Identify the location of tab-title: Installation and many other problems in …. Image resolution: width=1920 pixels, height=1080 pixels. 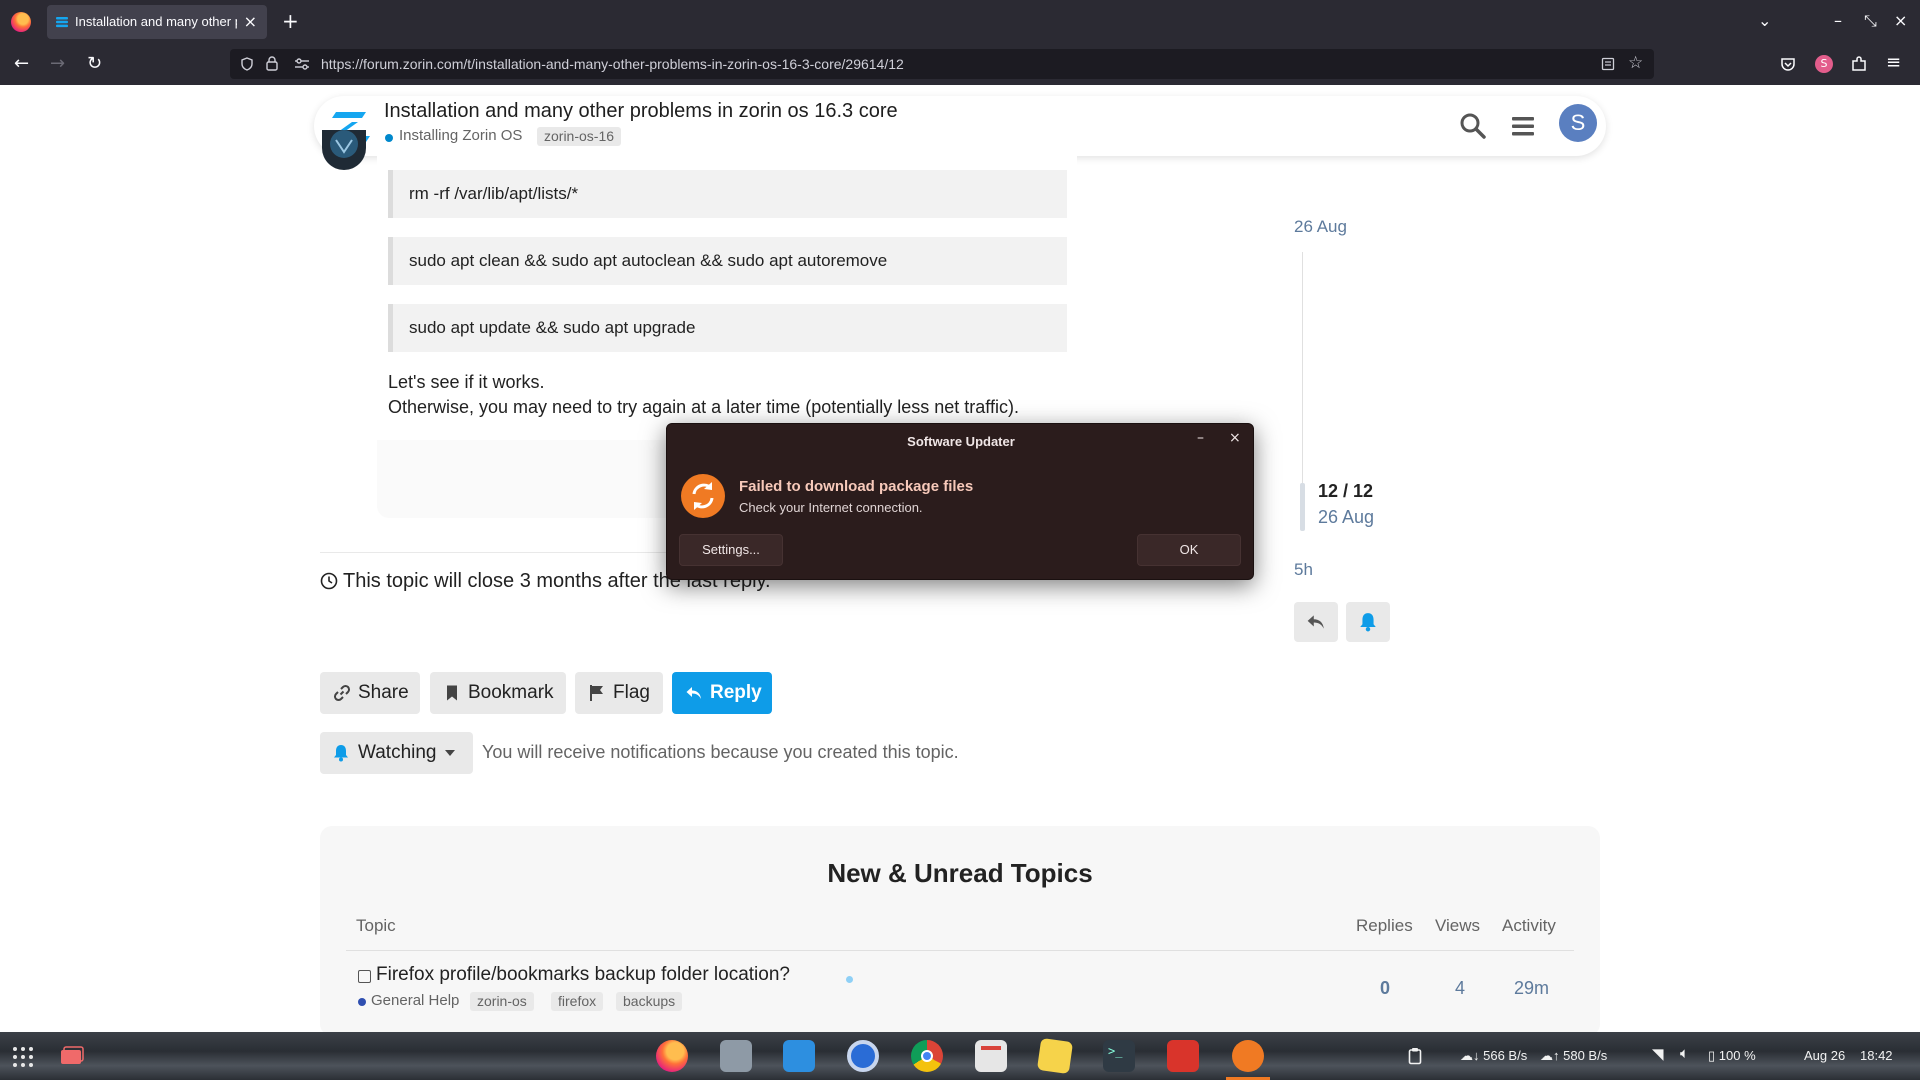
(156, 21).